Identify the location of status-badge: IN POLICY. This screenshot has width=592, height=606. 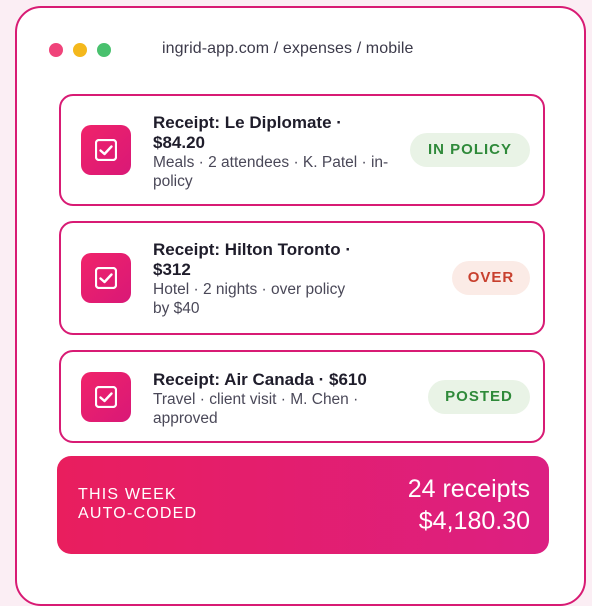
(470, 150).